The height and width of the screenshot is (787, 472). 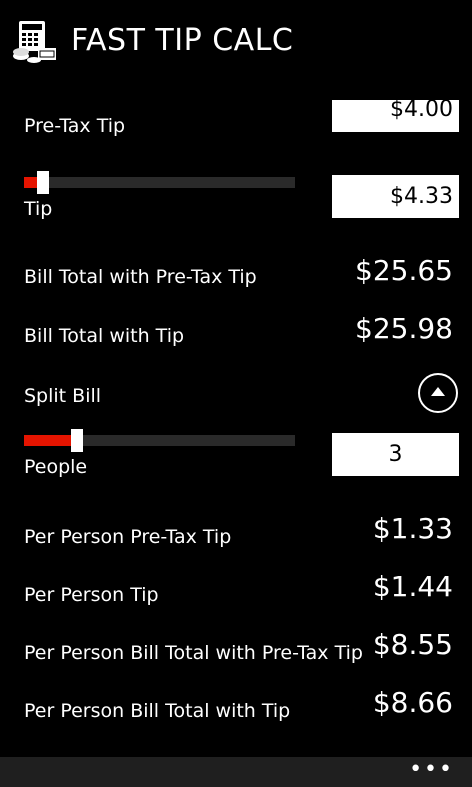 I want to click on pretax-tip-input-value: $4.00, so click(x=421, y=111).